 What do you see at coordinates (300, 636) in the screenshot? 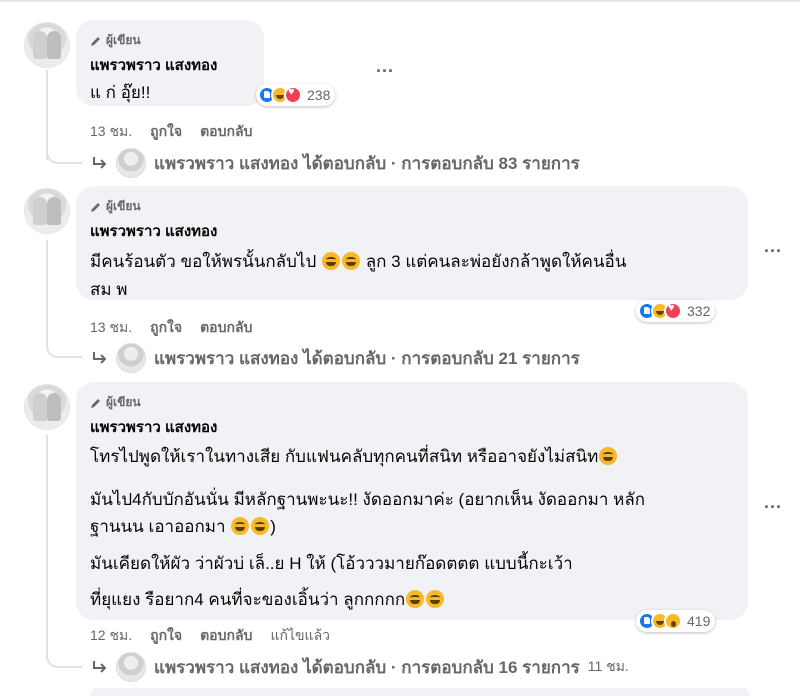
I see `edited-label: แก้ไขแล้ว` at bounding box center [300, 636].